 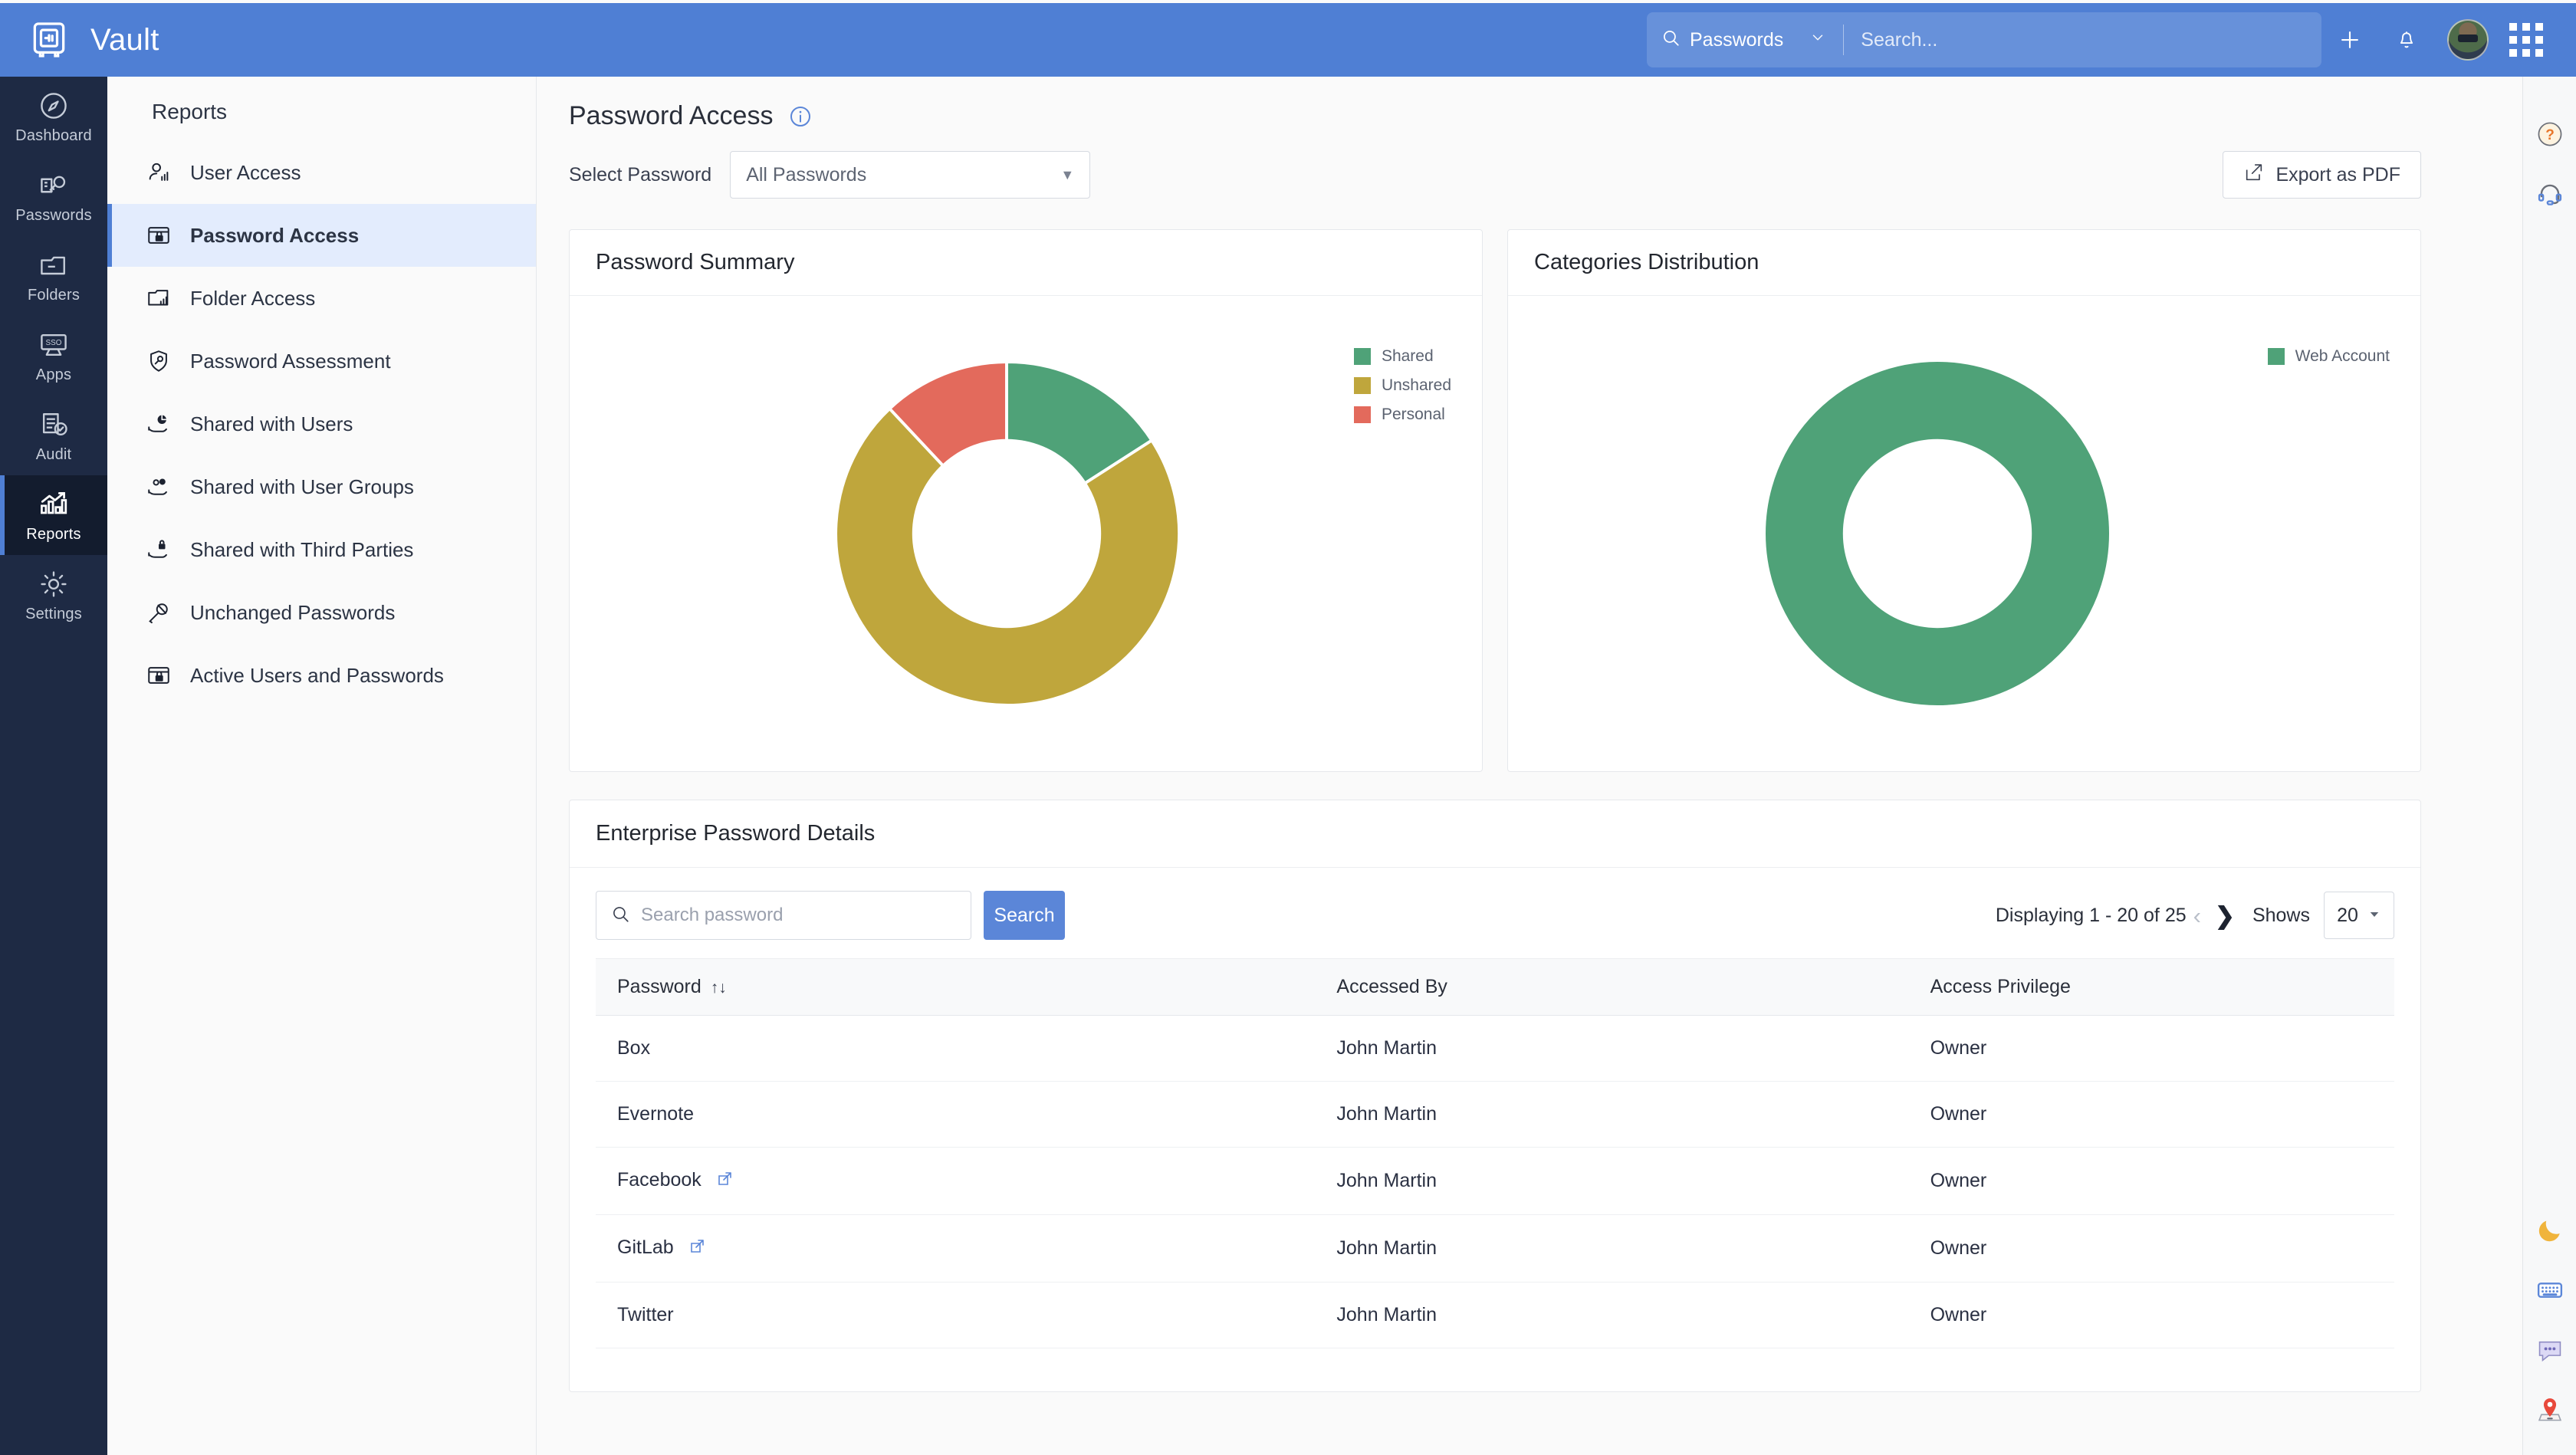 I want to click on sort-updown-icon: ↑↓, so click(x=719, y=988).